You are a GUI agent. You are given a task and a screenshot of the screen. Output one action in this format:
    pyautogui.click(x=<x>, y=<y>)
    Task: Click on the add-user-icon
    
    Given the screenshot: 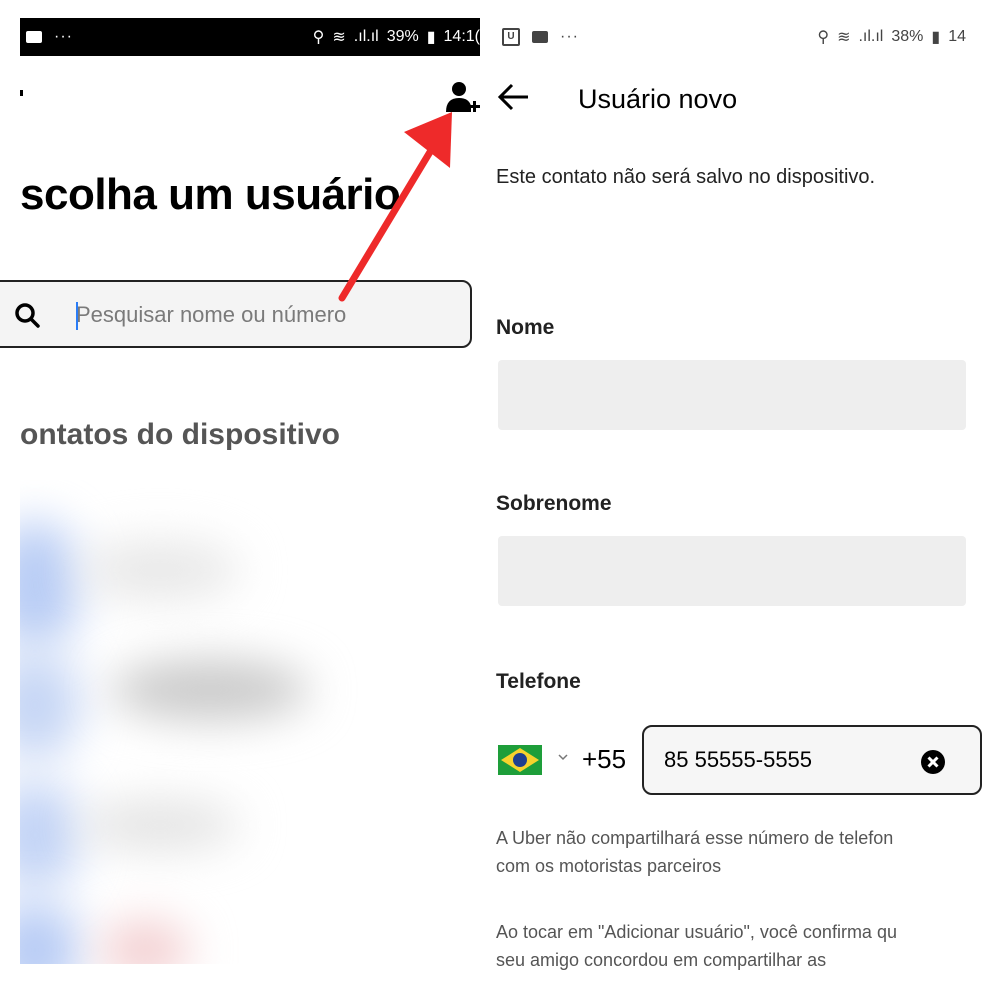 What is the action you would take?
    pyautogui.click(x=462, y=98)
    